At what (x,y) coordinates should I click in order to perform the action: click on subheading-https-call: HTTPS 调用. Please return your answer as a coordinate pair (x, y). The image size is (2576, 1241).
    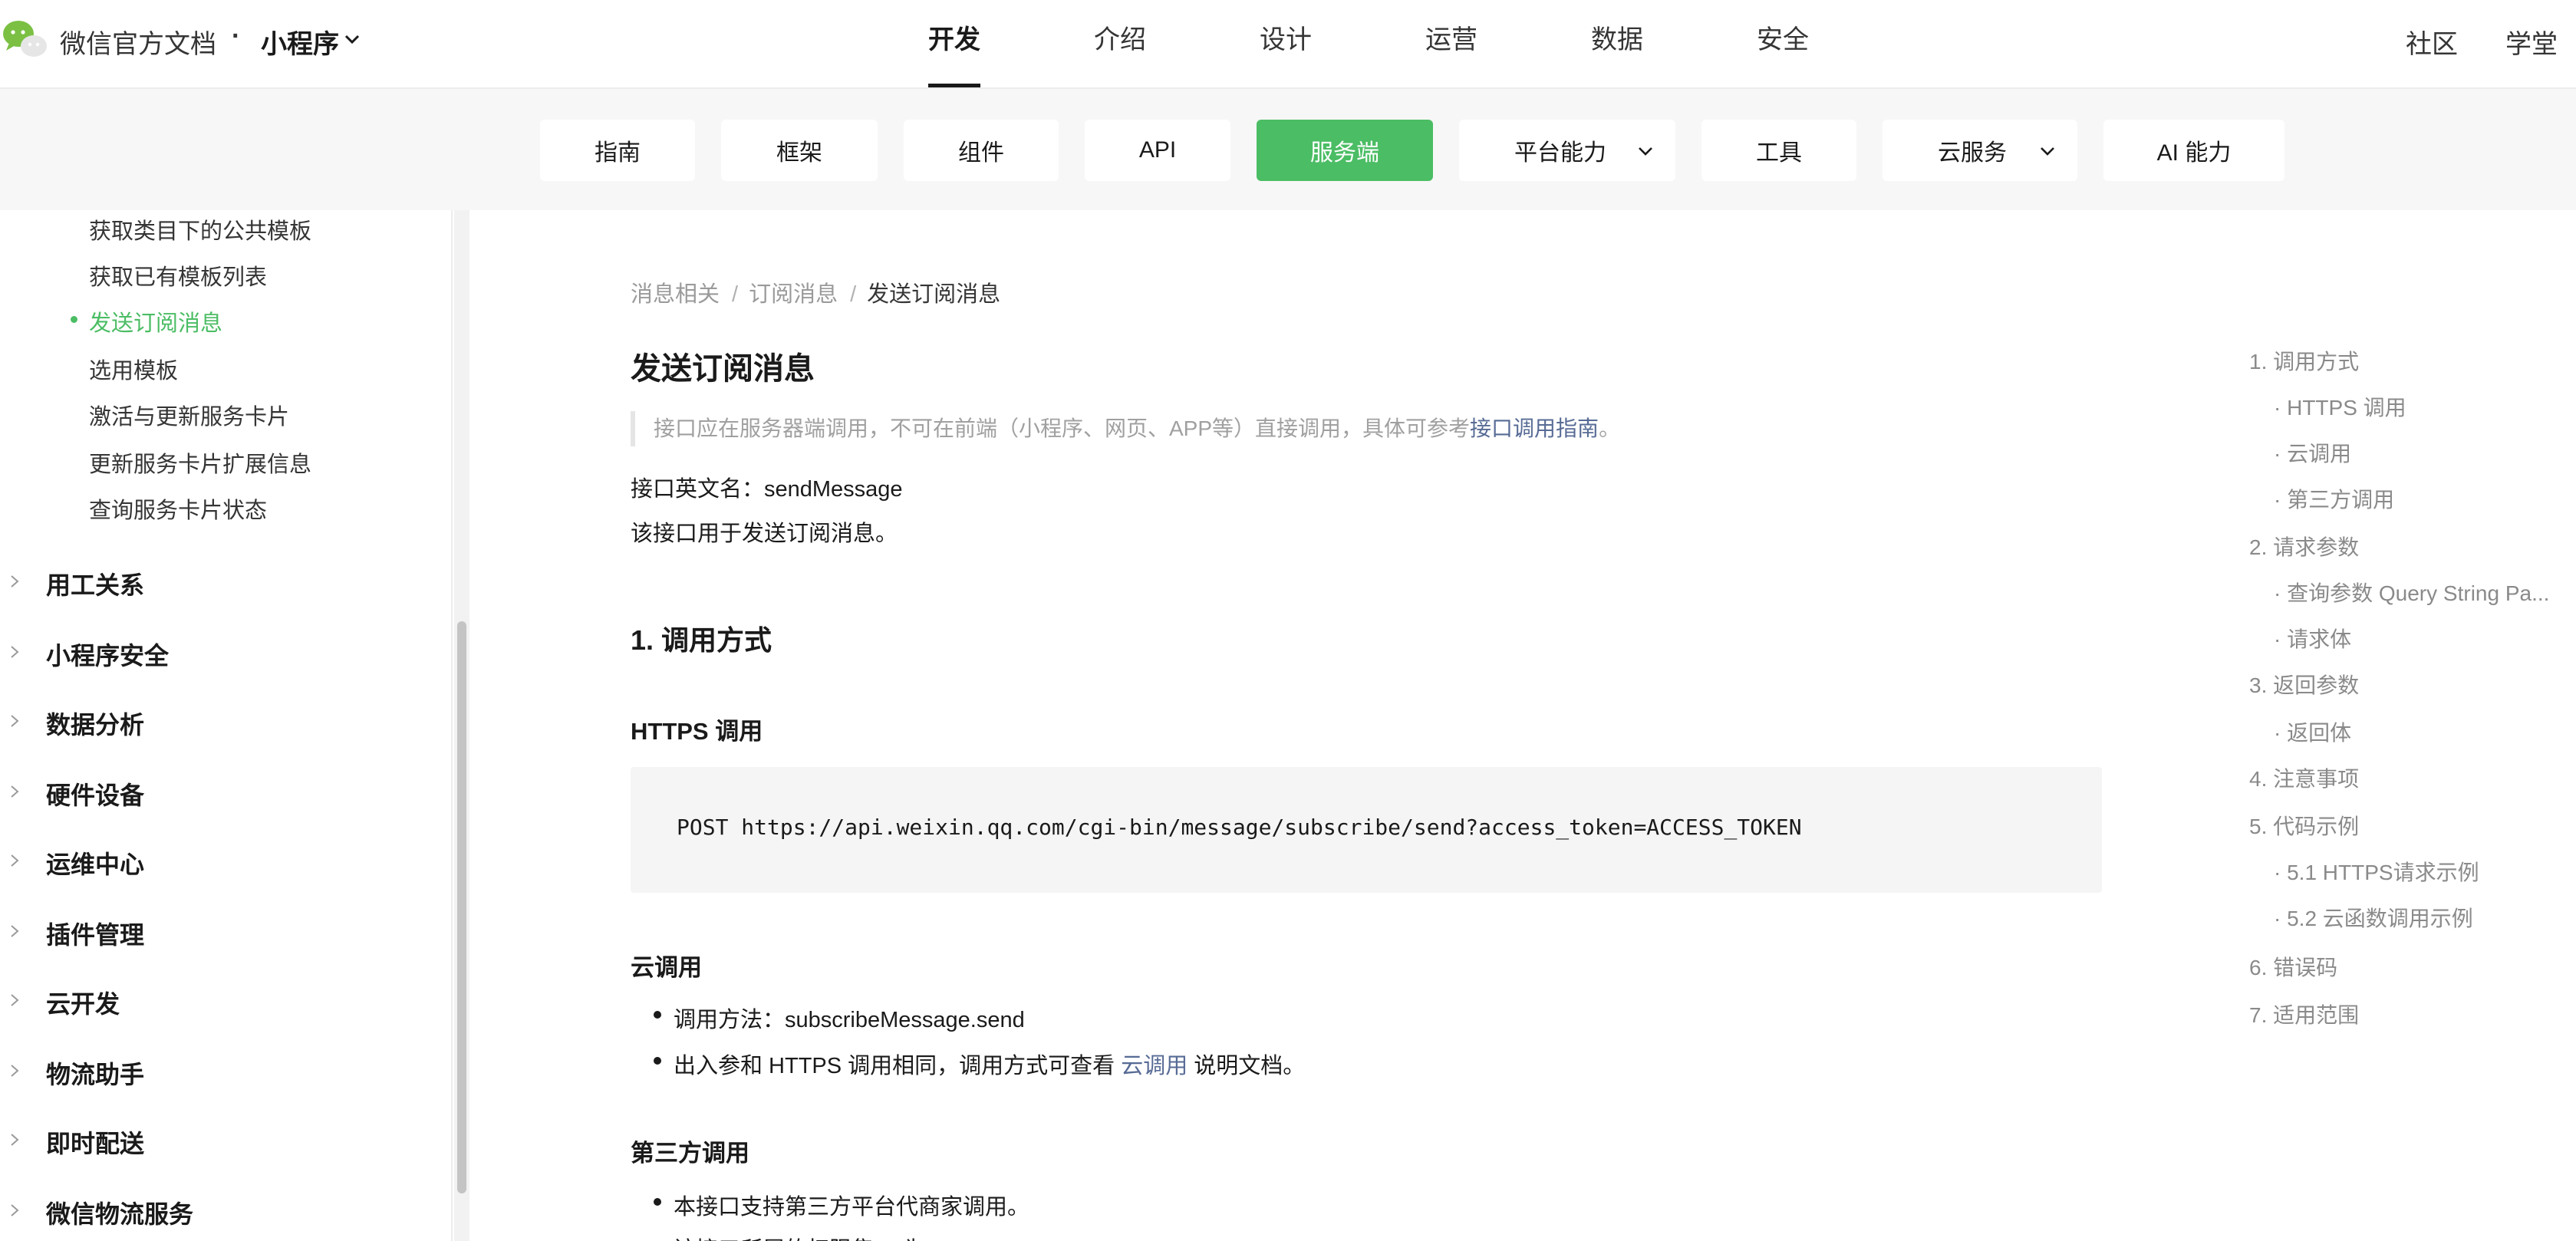
    Looking at the image, I should click on (697, 732).